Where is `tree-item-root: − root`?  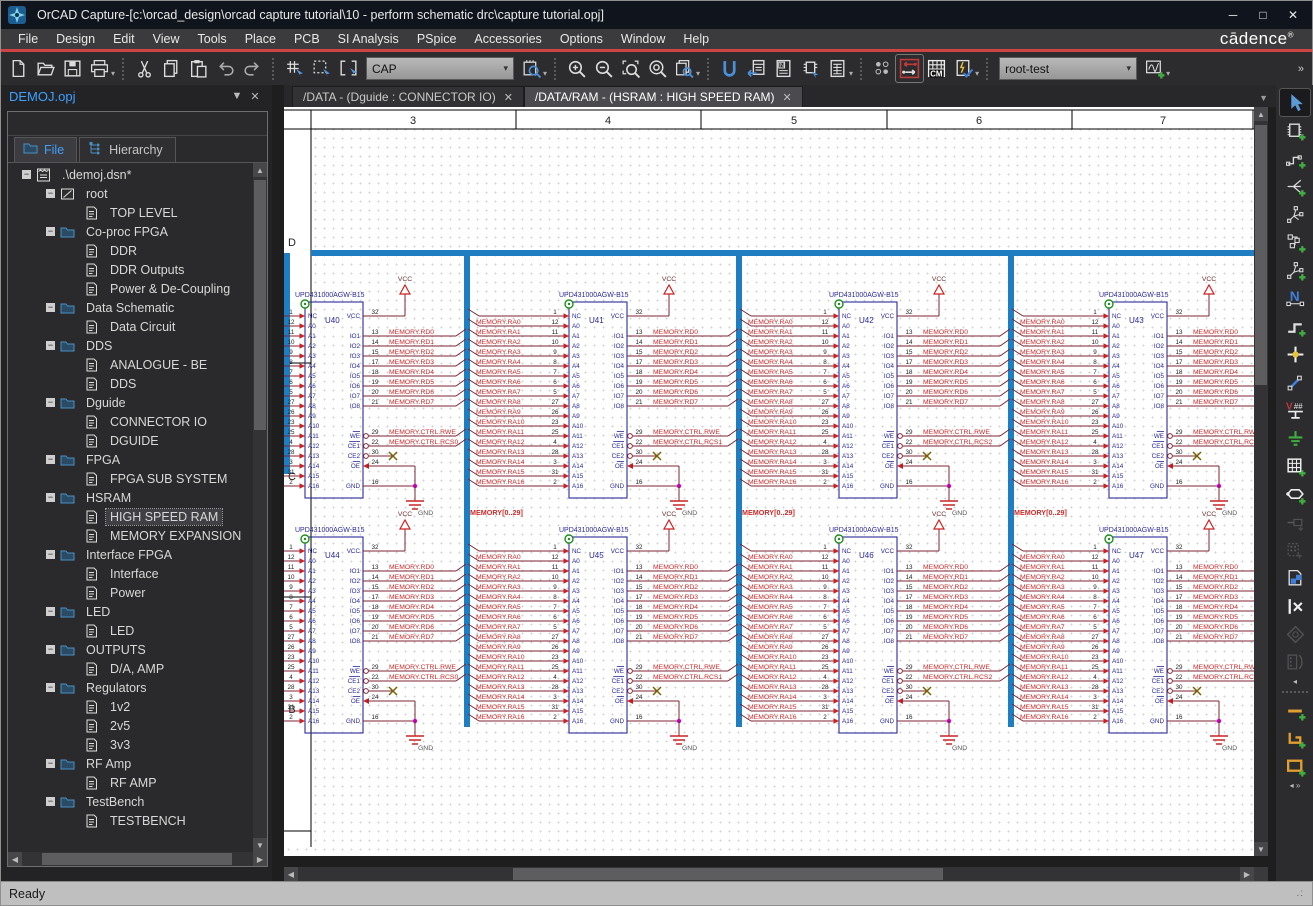
tree-item-root: − root is located at coordinates (130, 193).